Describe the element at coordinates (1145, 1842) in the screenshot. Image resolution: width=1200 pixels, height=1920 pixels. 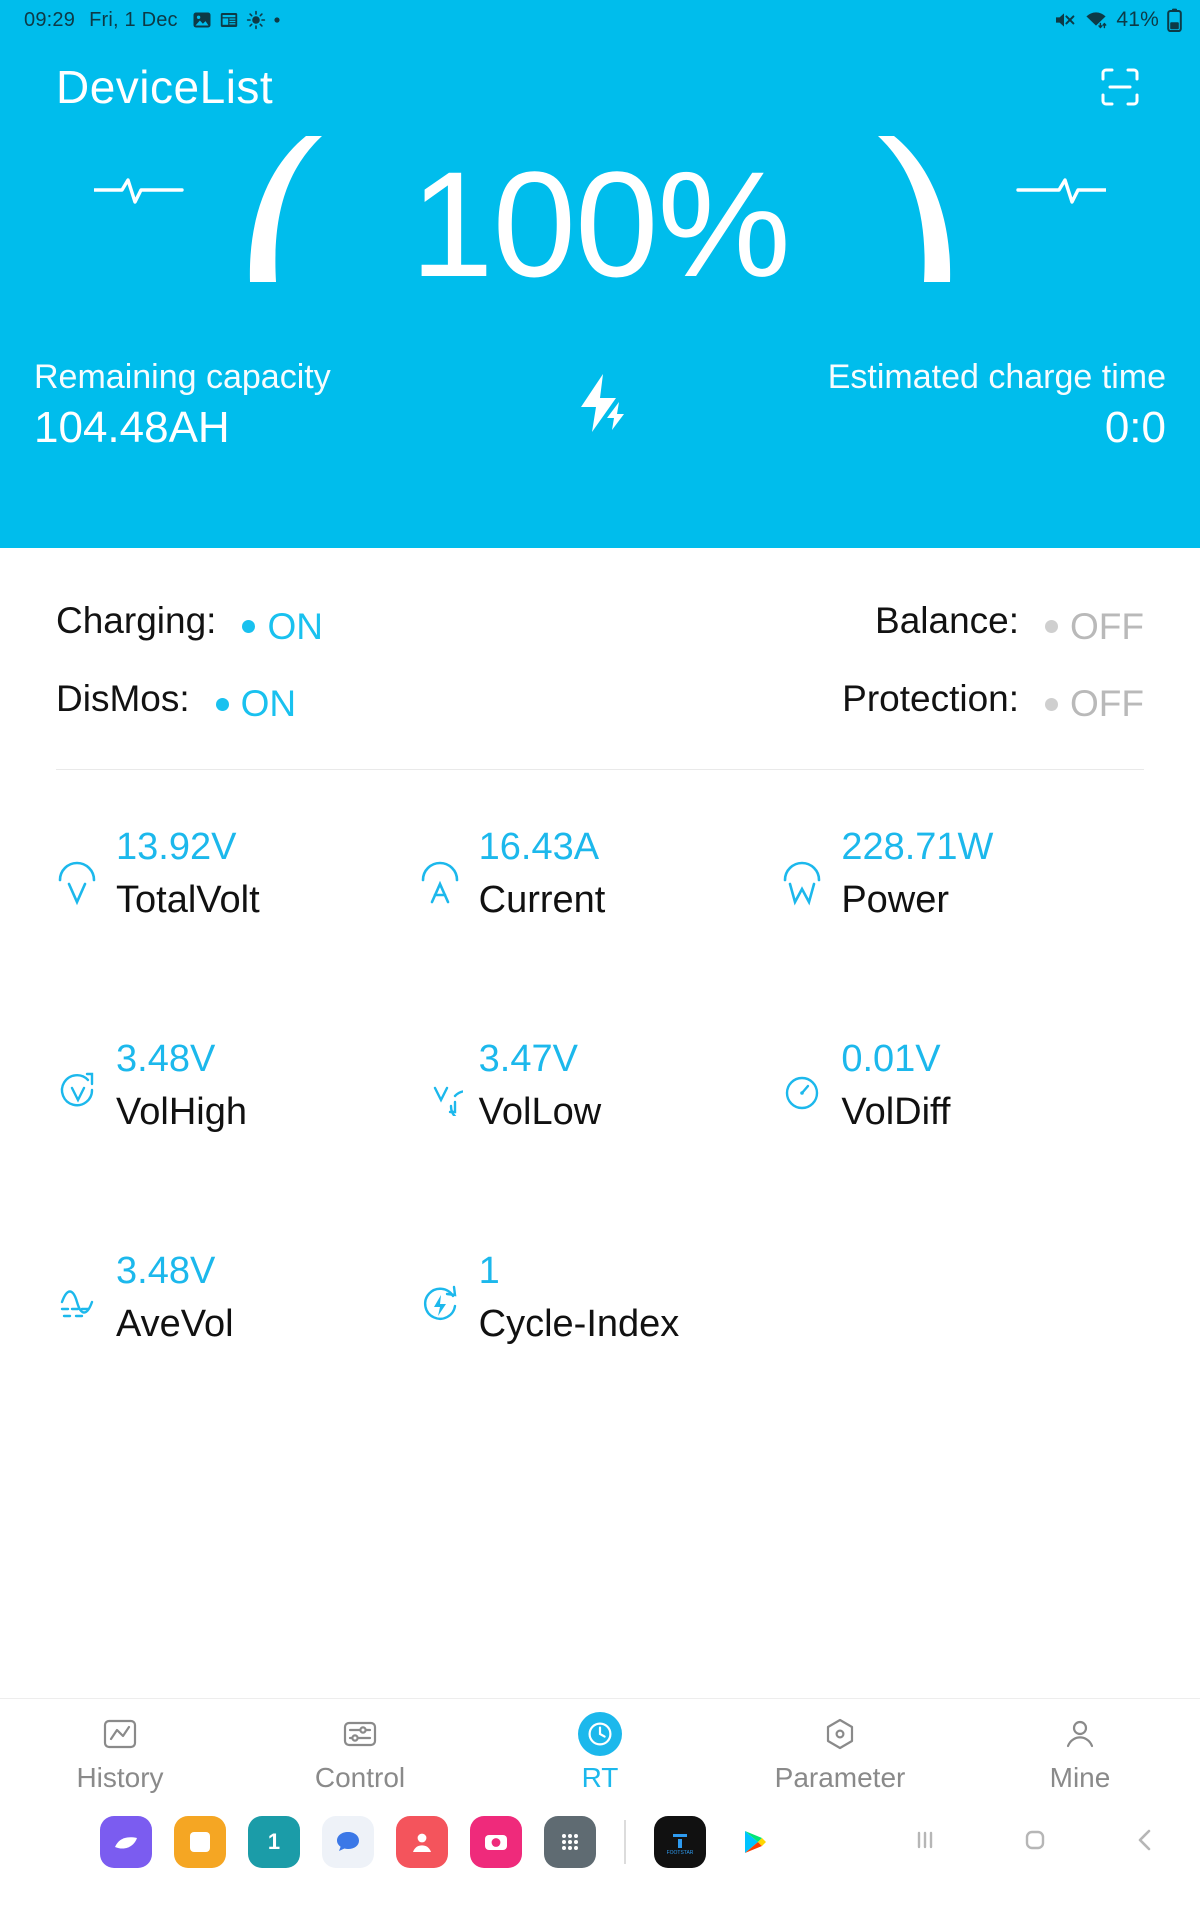
I see `back-button` at that location.